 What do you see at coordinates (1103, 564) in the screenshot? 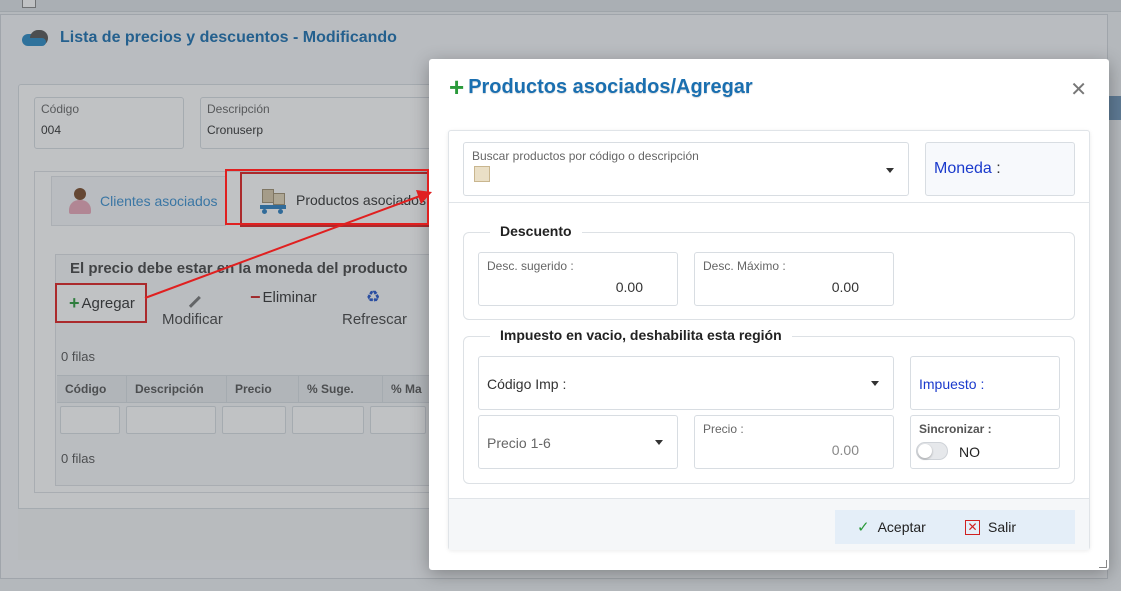
I see `resize-handle` at bounding box center [1103, 564].